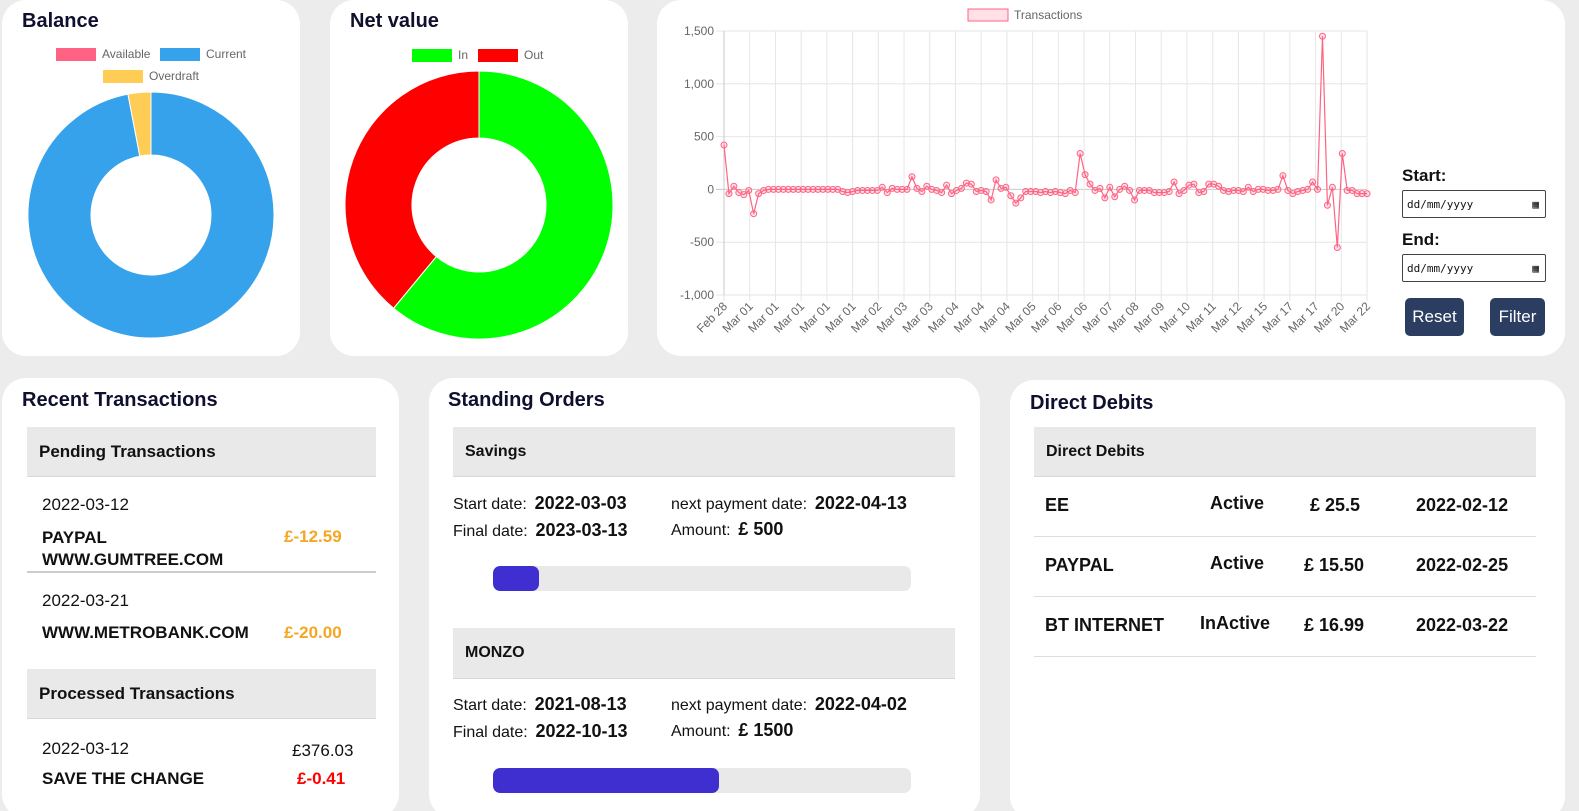 This screenshot has height=811, width=1579. What do you see at coordinates (699, 31) in the screenshot?
I see `y-tick-label: 1,500` at bounding box center [699, 31].